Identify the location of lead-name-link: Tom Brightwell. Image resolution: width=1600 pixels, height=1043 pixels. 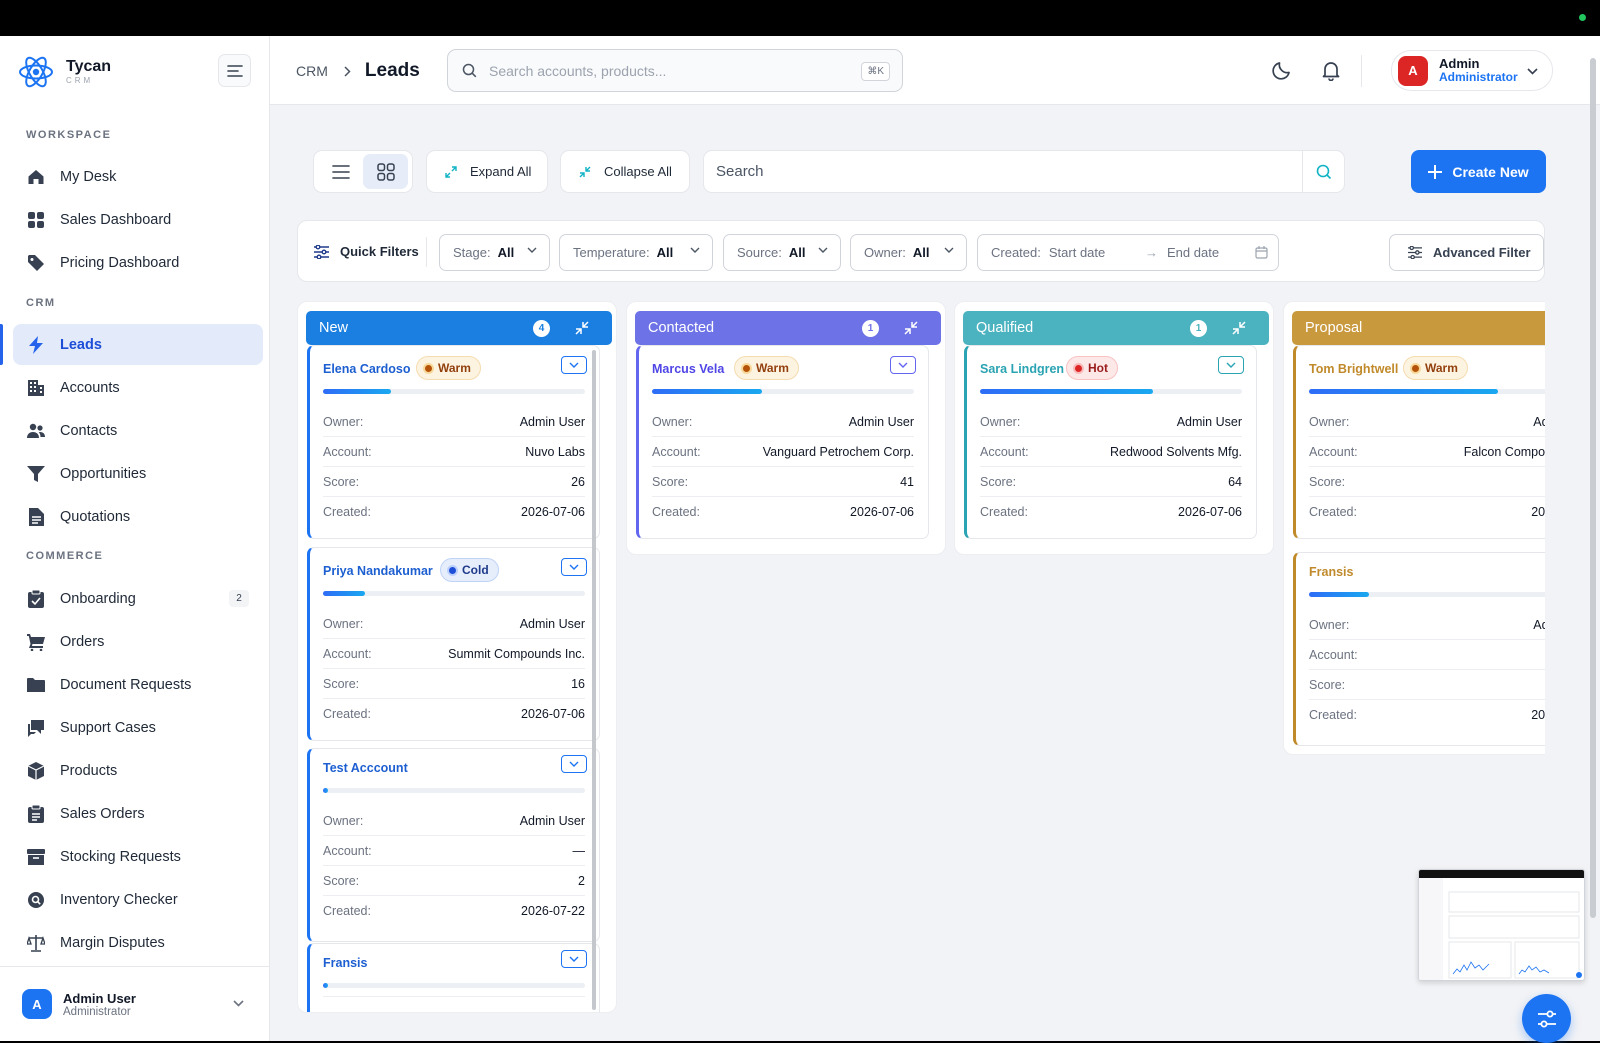
(1353, 369).